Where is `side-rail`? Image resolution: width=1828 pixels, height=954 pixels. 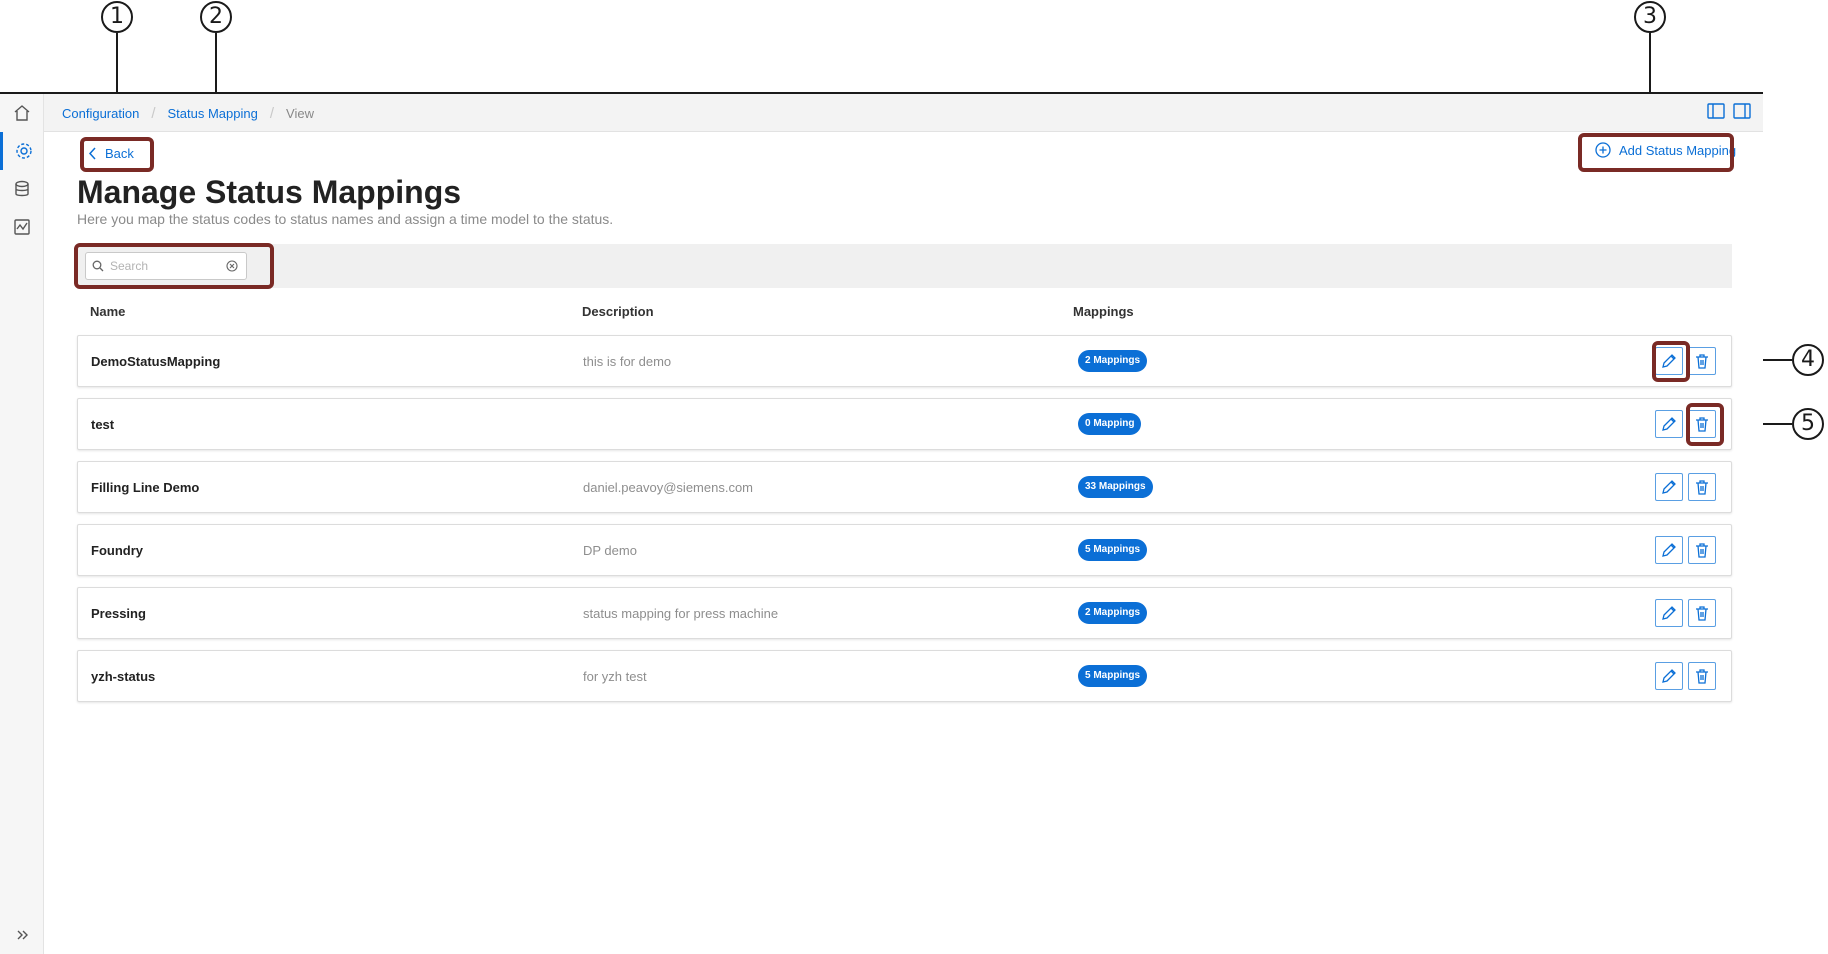
side-rail is located at coordinates (22, 524).